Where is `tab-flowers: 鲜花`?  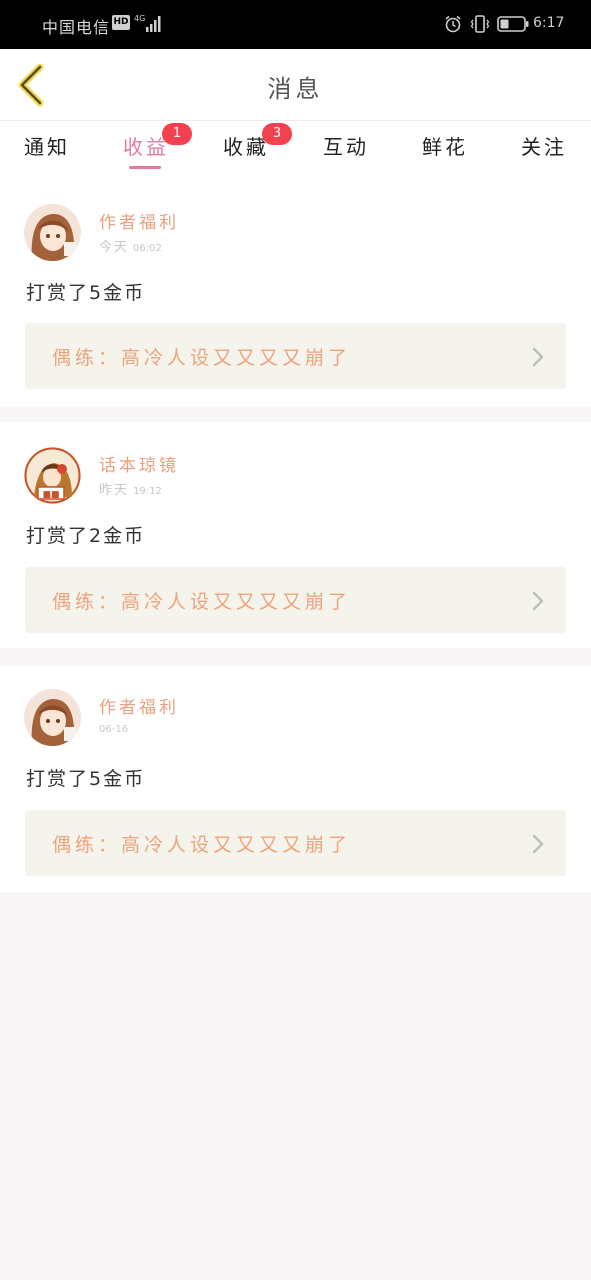 tab-flowers: 鲜花 is located at coordinates (445, 145).